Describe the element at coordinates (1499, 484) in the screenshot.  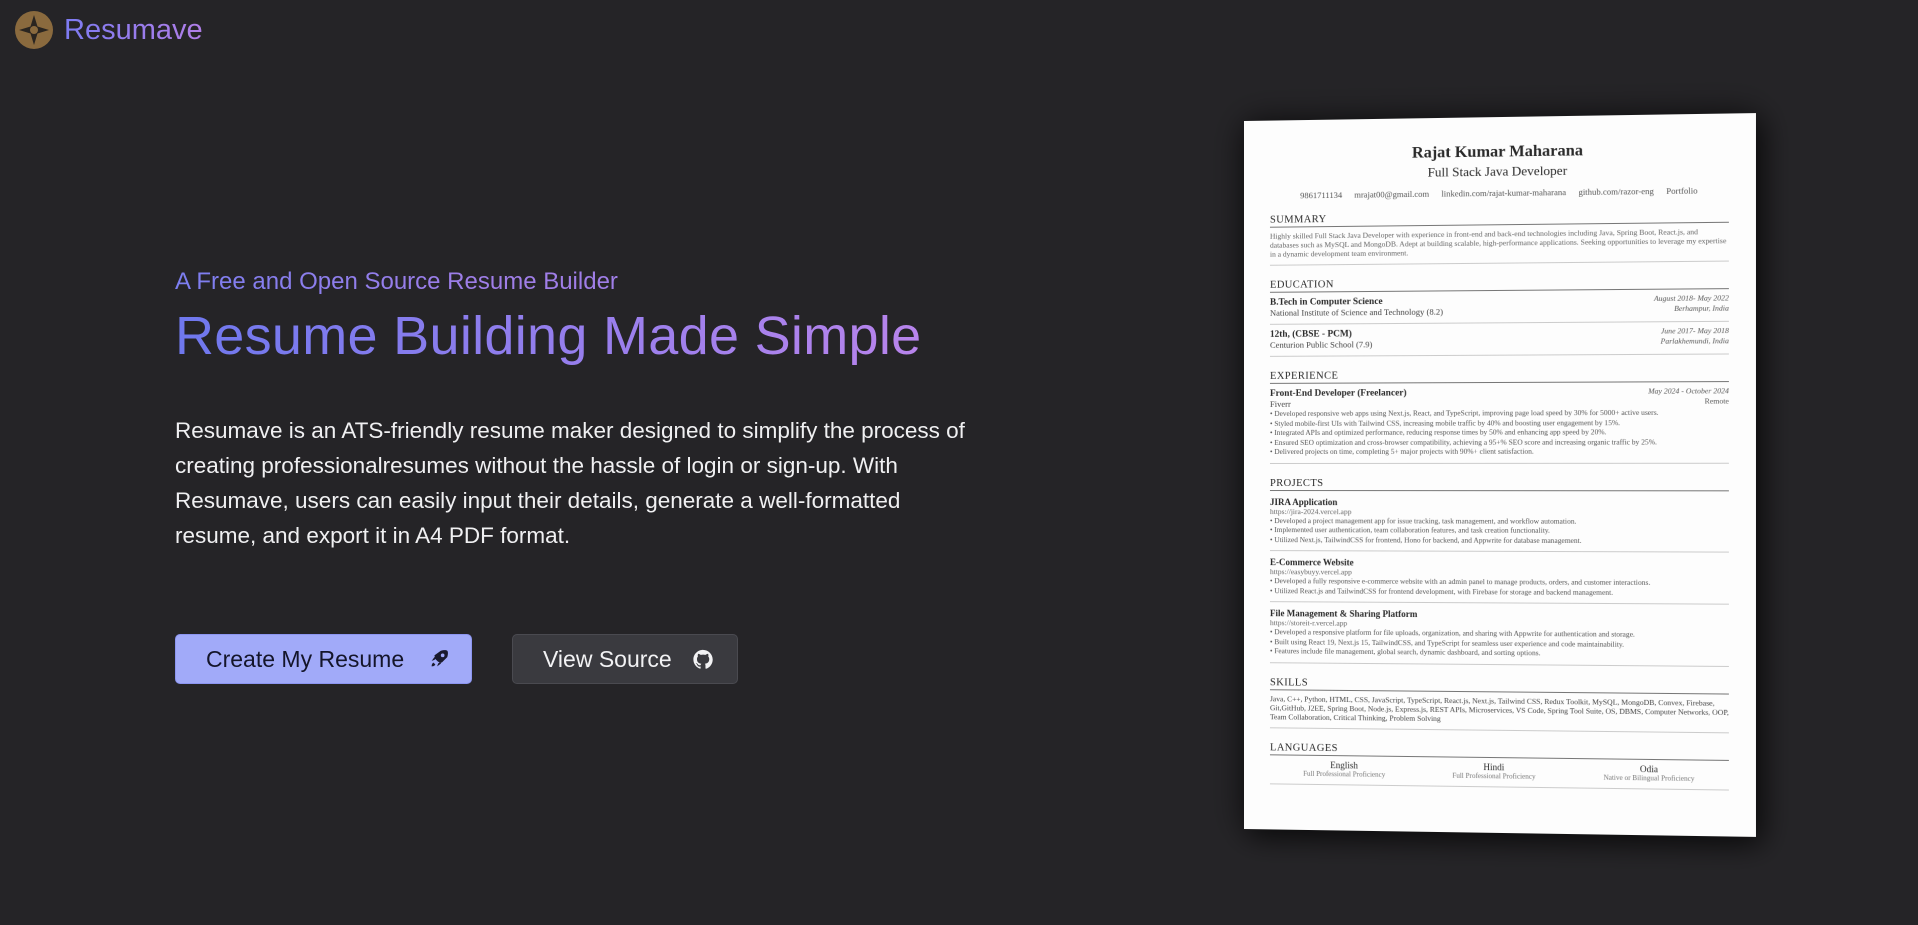
I see `section-title: PROJECTS` at that location.